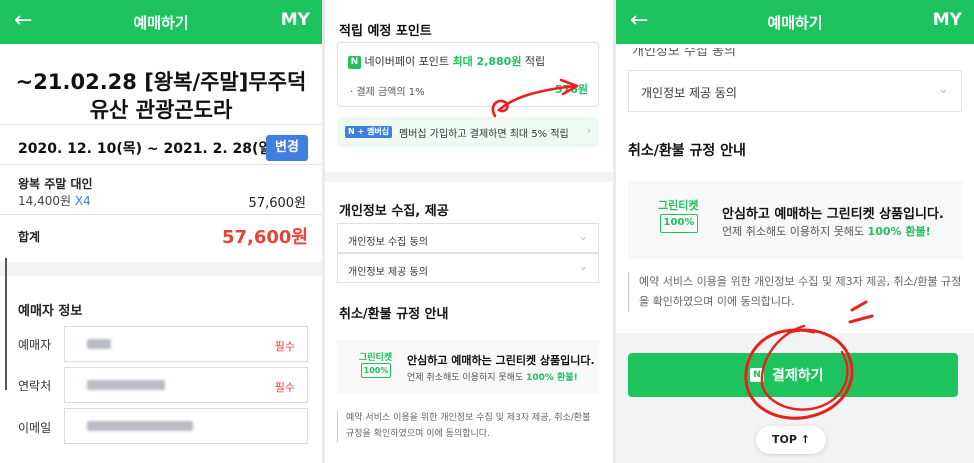 This screenshot has width=974, height=463. Describe the element at coordinates (50, 311) in the screenshot. I see `booker-info-heading: 예매자 정보` at that location.